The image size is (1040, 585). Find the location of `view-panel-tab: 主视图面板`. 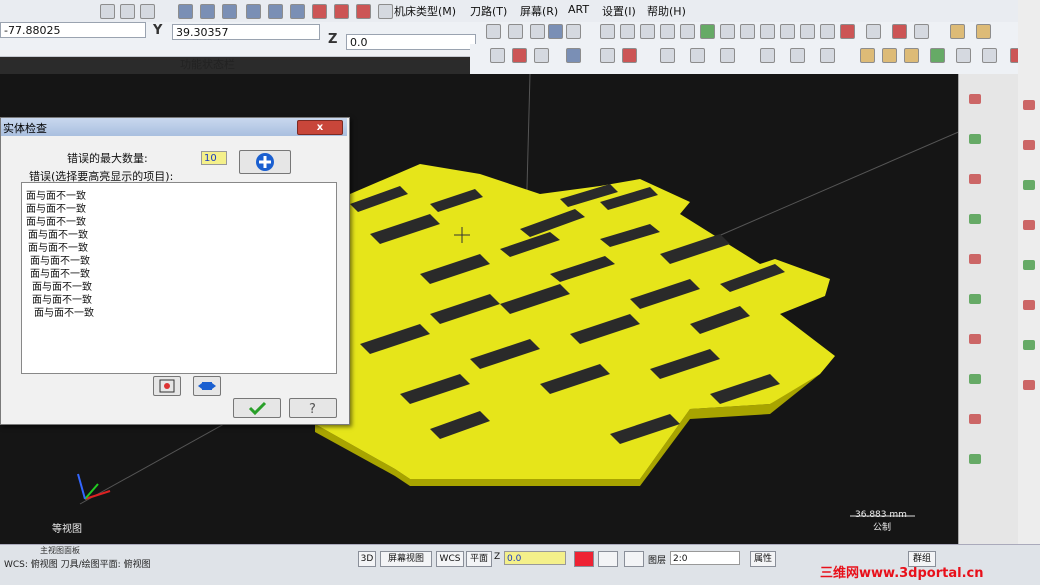

view-panel-tab: 主视图面板 is located at coordinates (60, 550).